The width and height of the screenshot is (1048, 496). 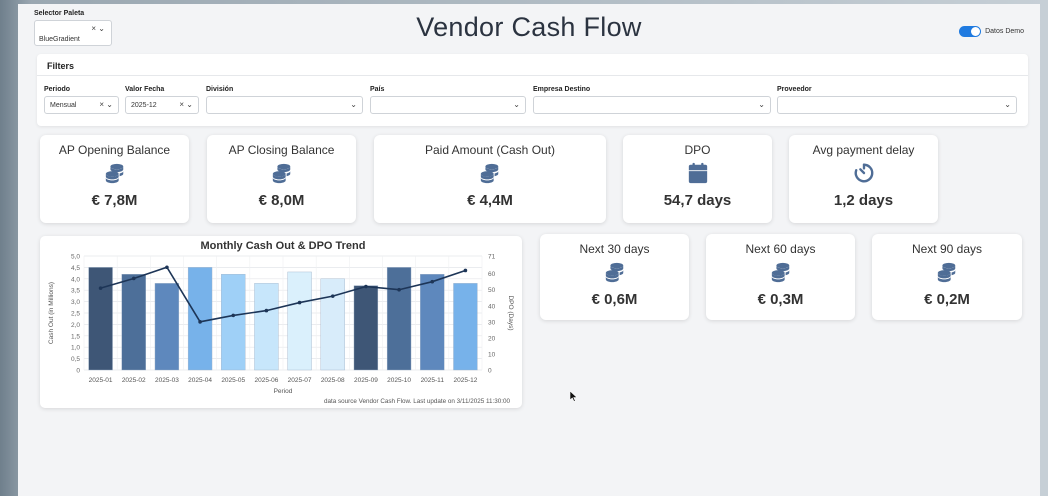 I want to click on y-tick-label: 3,5, so click(x=75, y=291).